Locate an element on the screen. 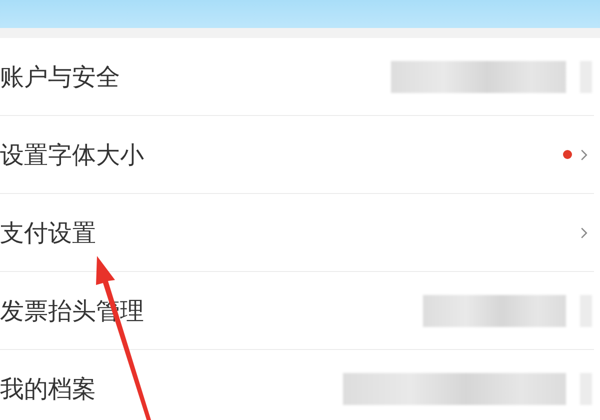  setting-label: 我的档案 is located at coordinates (48, 389).